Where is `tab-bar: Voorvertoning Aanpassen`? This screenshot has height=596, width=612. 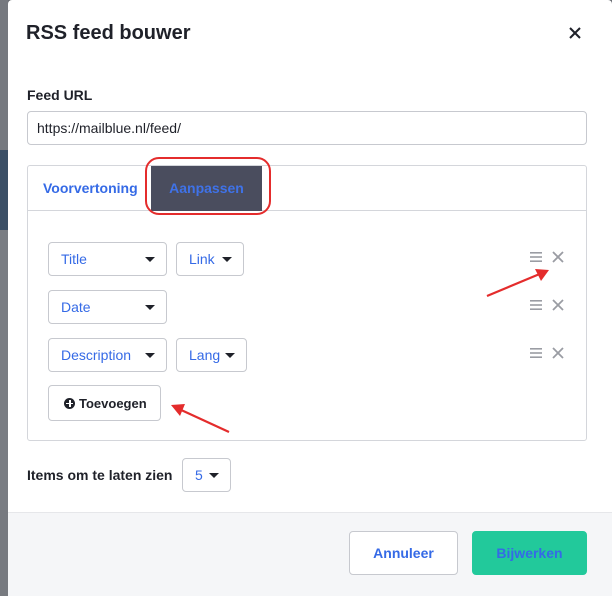
tab-bar: Voorvertoning Aanpassen is located at coordinates (307, 188).